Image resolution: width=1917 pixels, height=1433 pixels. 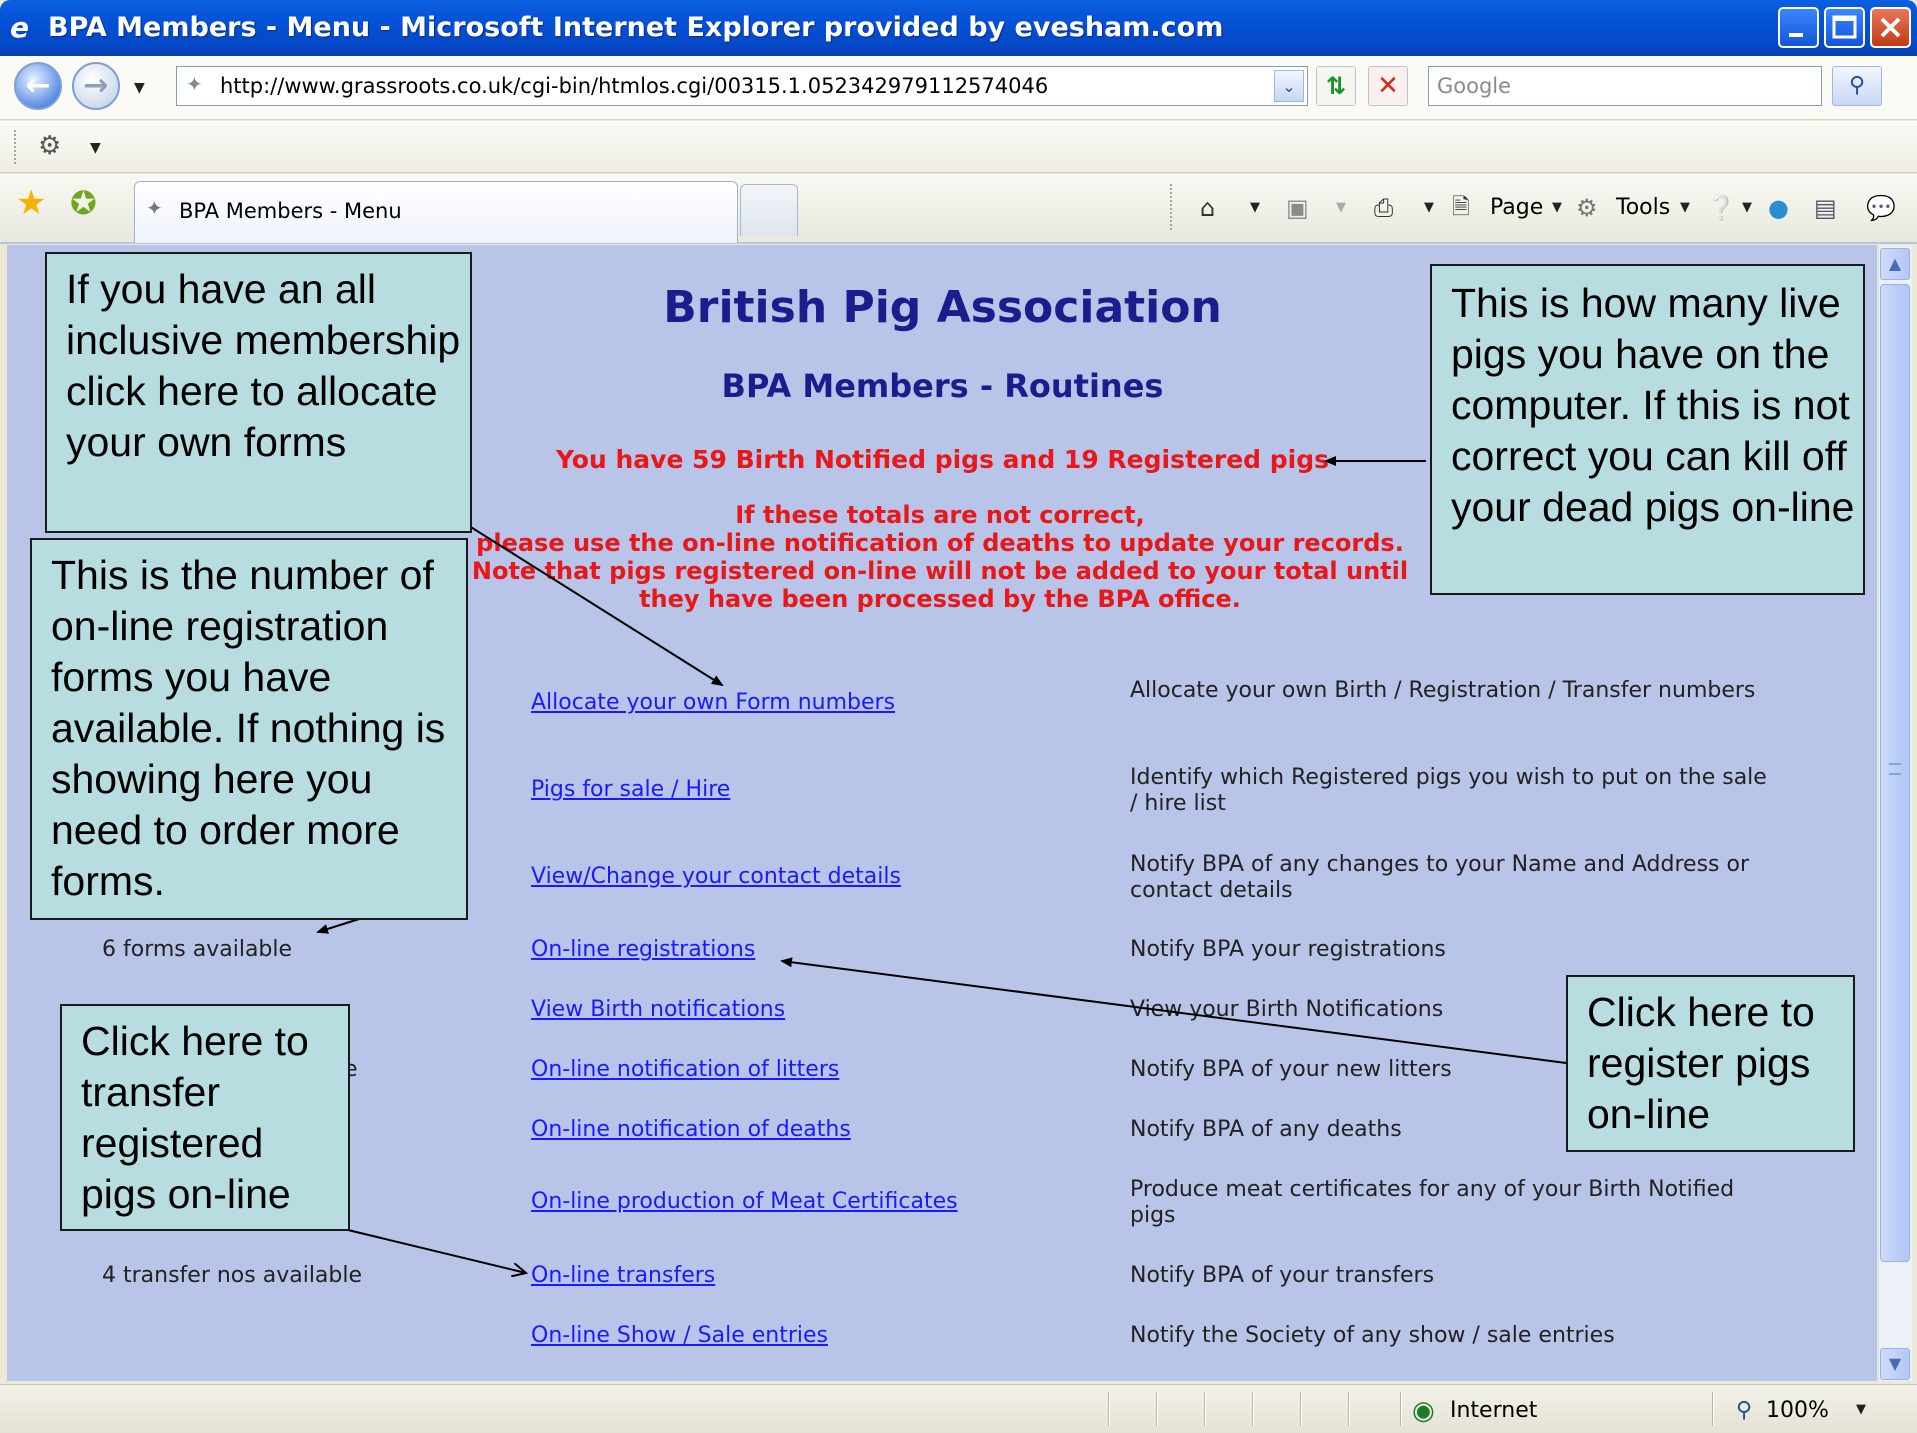 I want to click on internet-zone-icon: ◉, so click(x=1423, y=1411).